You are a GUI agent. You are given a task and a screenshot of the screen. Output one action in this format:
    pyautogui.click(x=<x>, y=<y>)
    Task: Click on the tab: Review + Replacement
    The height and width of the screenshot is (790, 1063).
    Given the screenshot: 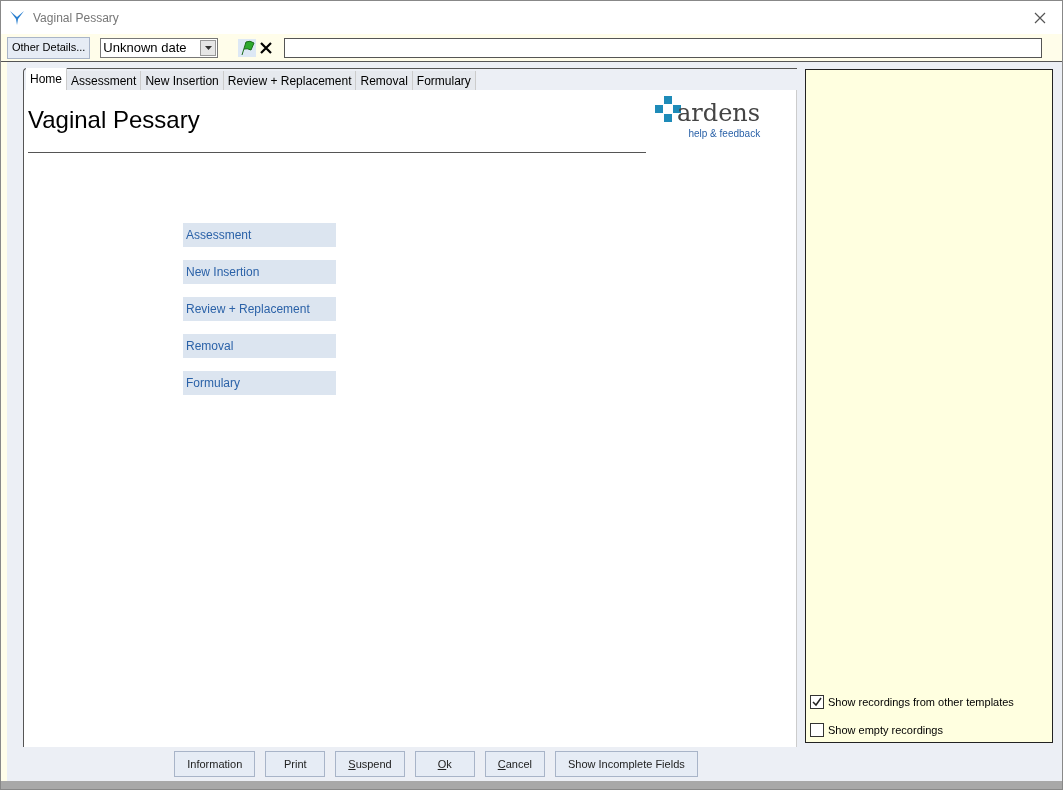 What is the action you would take?
    pyautogui.click(x=290, y=80)
    